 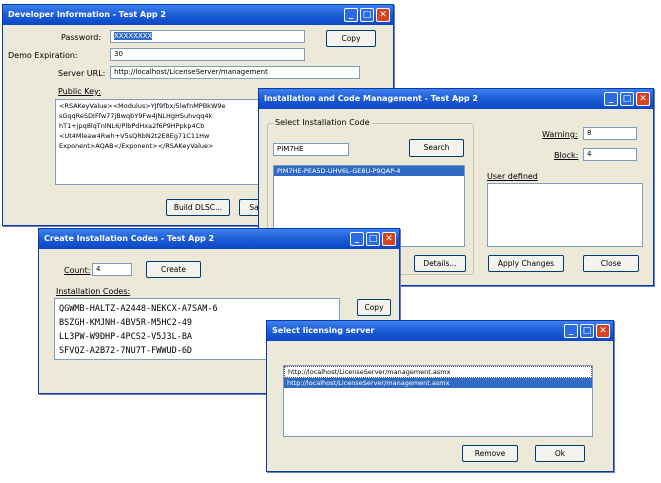 What do you see at coordinates (198, 15) in the screenshot?
I see `titlebar: Developer Information - Test App 2 _ □ ✕` at bounding box center [198, 15].